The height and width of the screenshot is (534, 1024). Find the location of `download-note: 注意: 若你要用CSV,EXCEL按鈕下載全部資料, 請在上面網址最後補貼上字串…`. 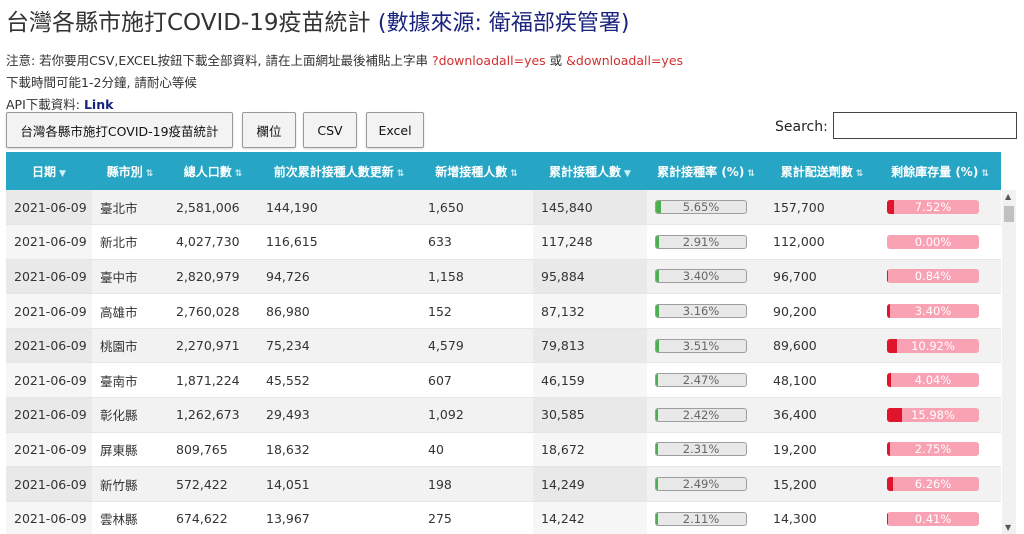

download-note: 注意: 若你要用CSV,EXCEL按鈕下載全部資料, 請在上面網址最後補貼上字串… is located at coordinates (344, 59).